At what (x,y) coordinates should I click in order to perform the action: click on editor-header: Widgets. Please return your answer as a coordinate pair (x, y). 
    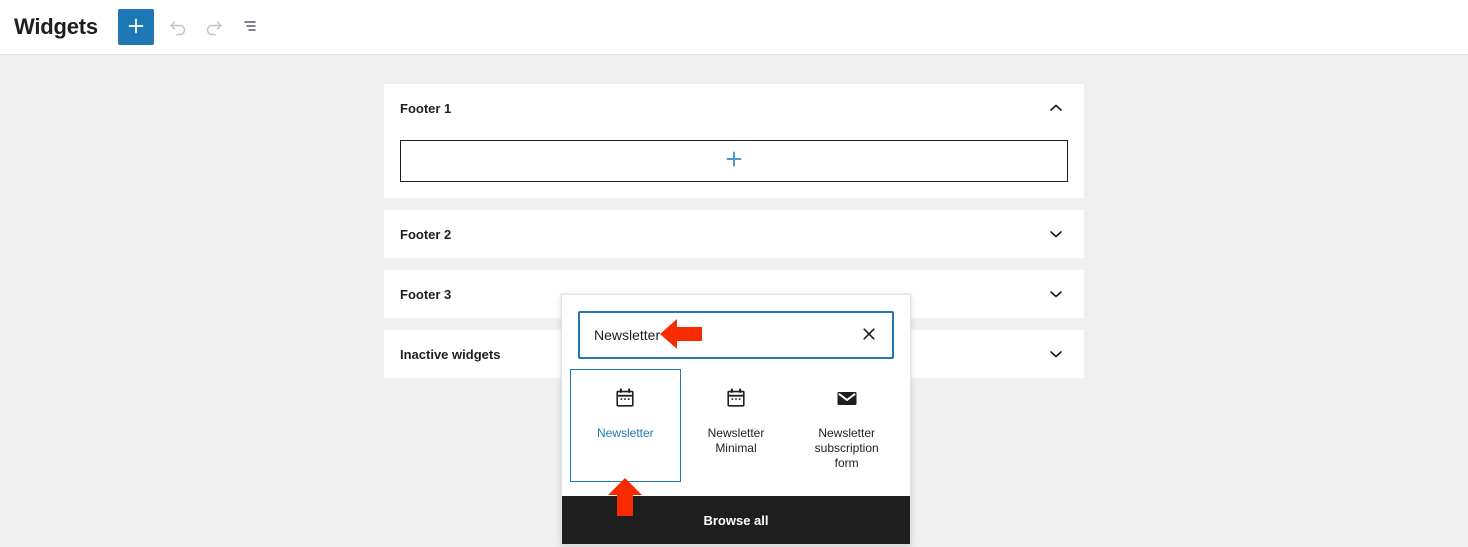
    Looking at the image, I should click on (734, 27).